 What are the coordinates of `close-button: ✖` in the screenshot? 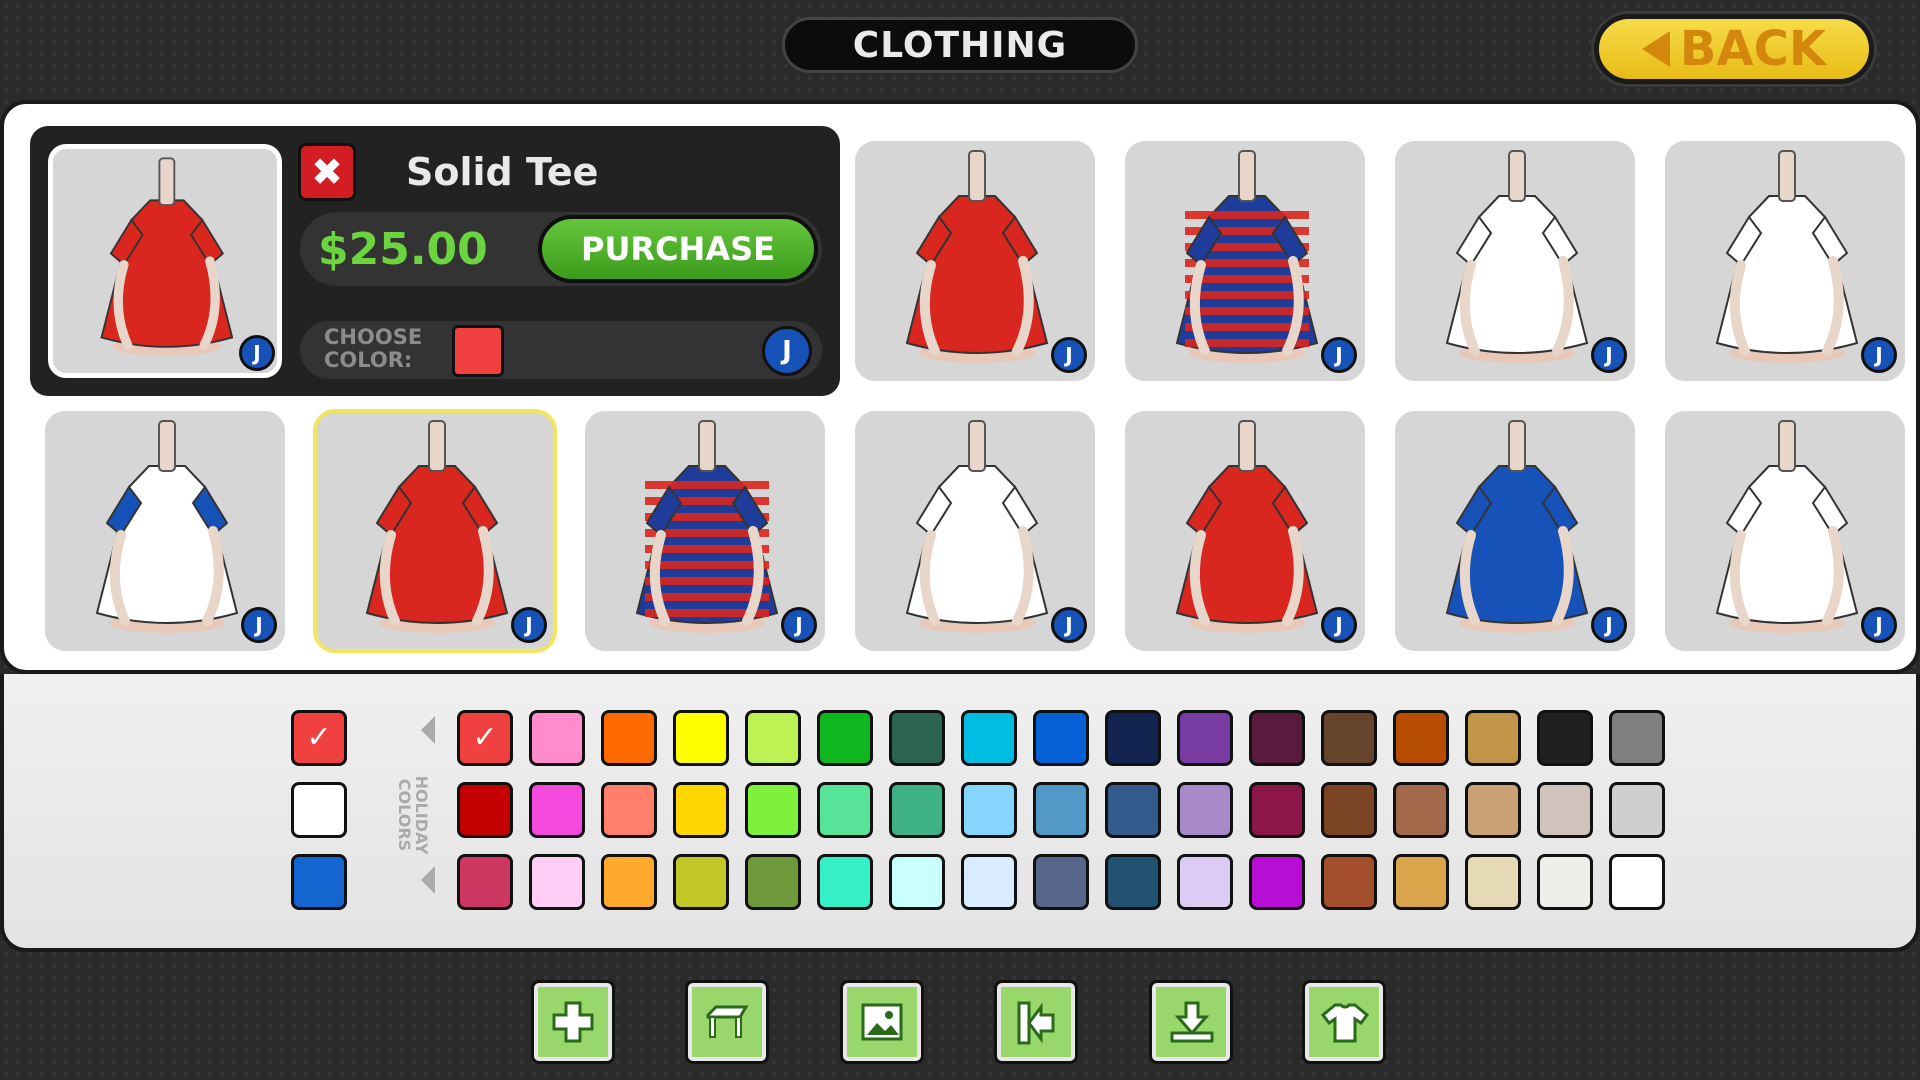 It's located at (327, 172).